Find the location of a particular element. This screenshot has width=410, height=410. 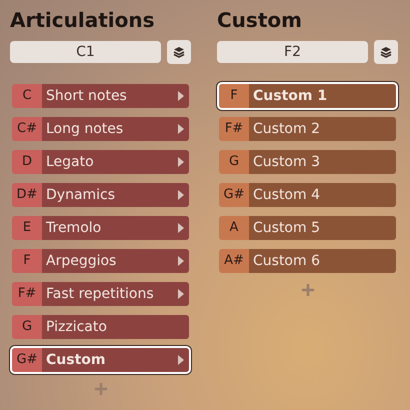

key-label: D is located at coordinates (27, 162).